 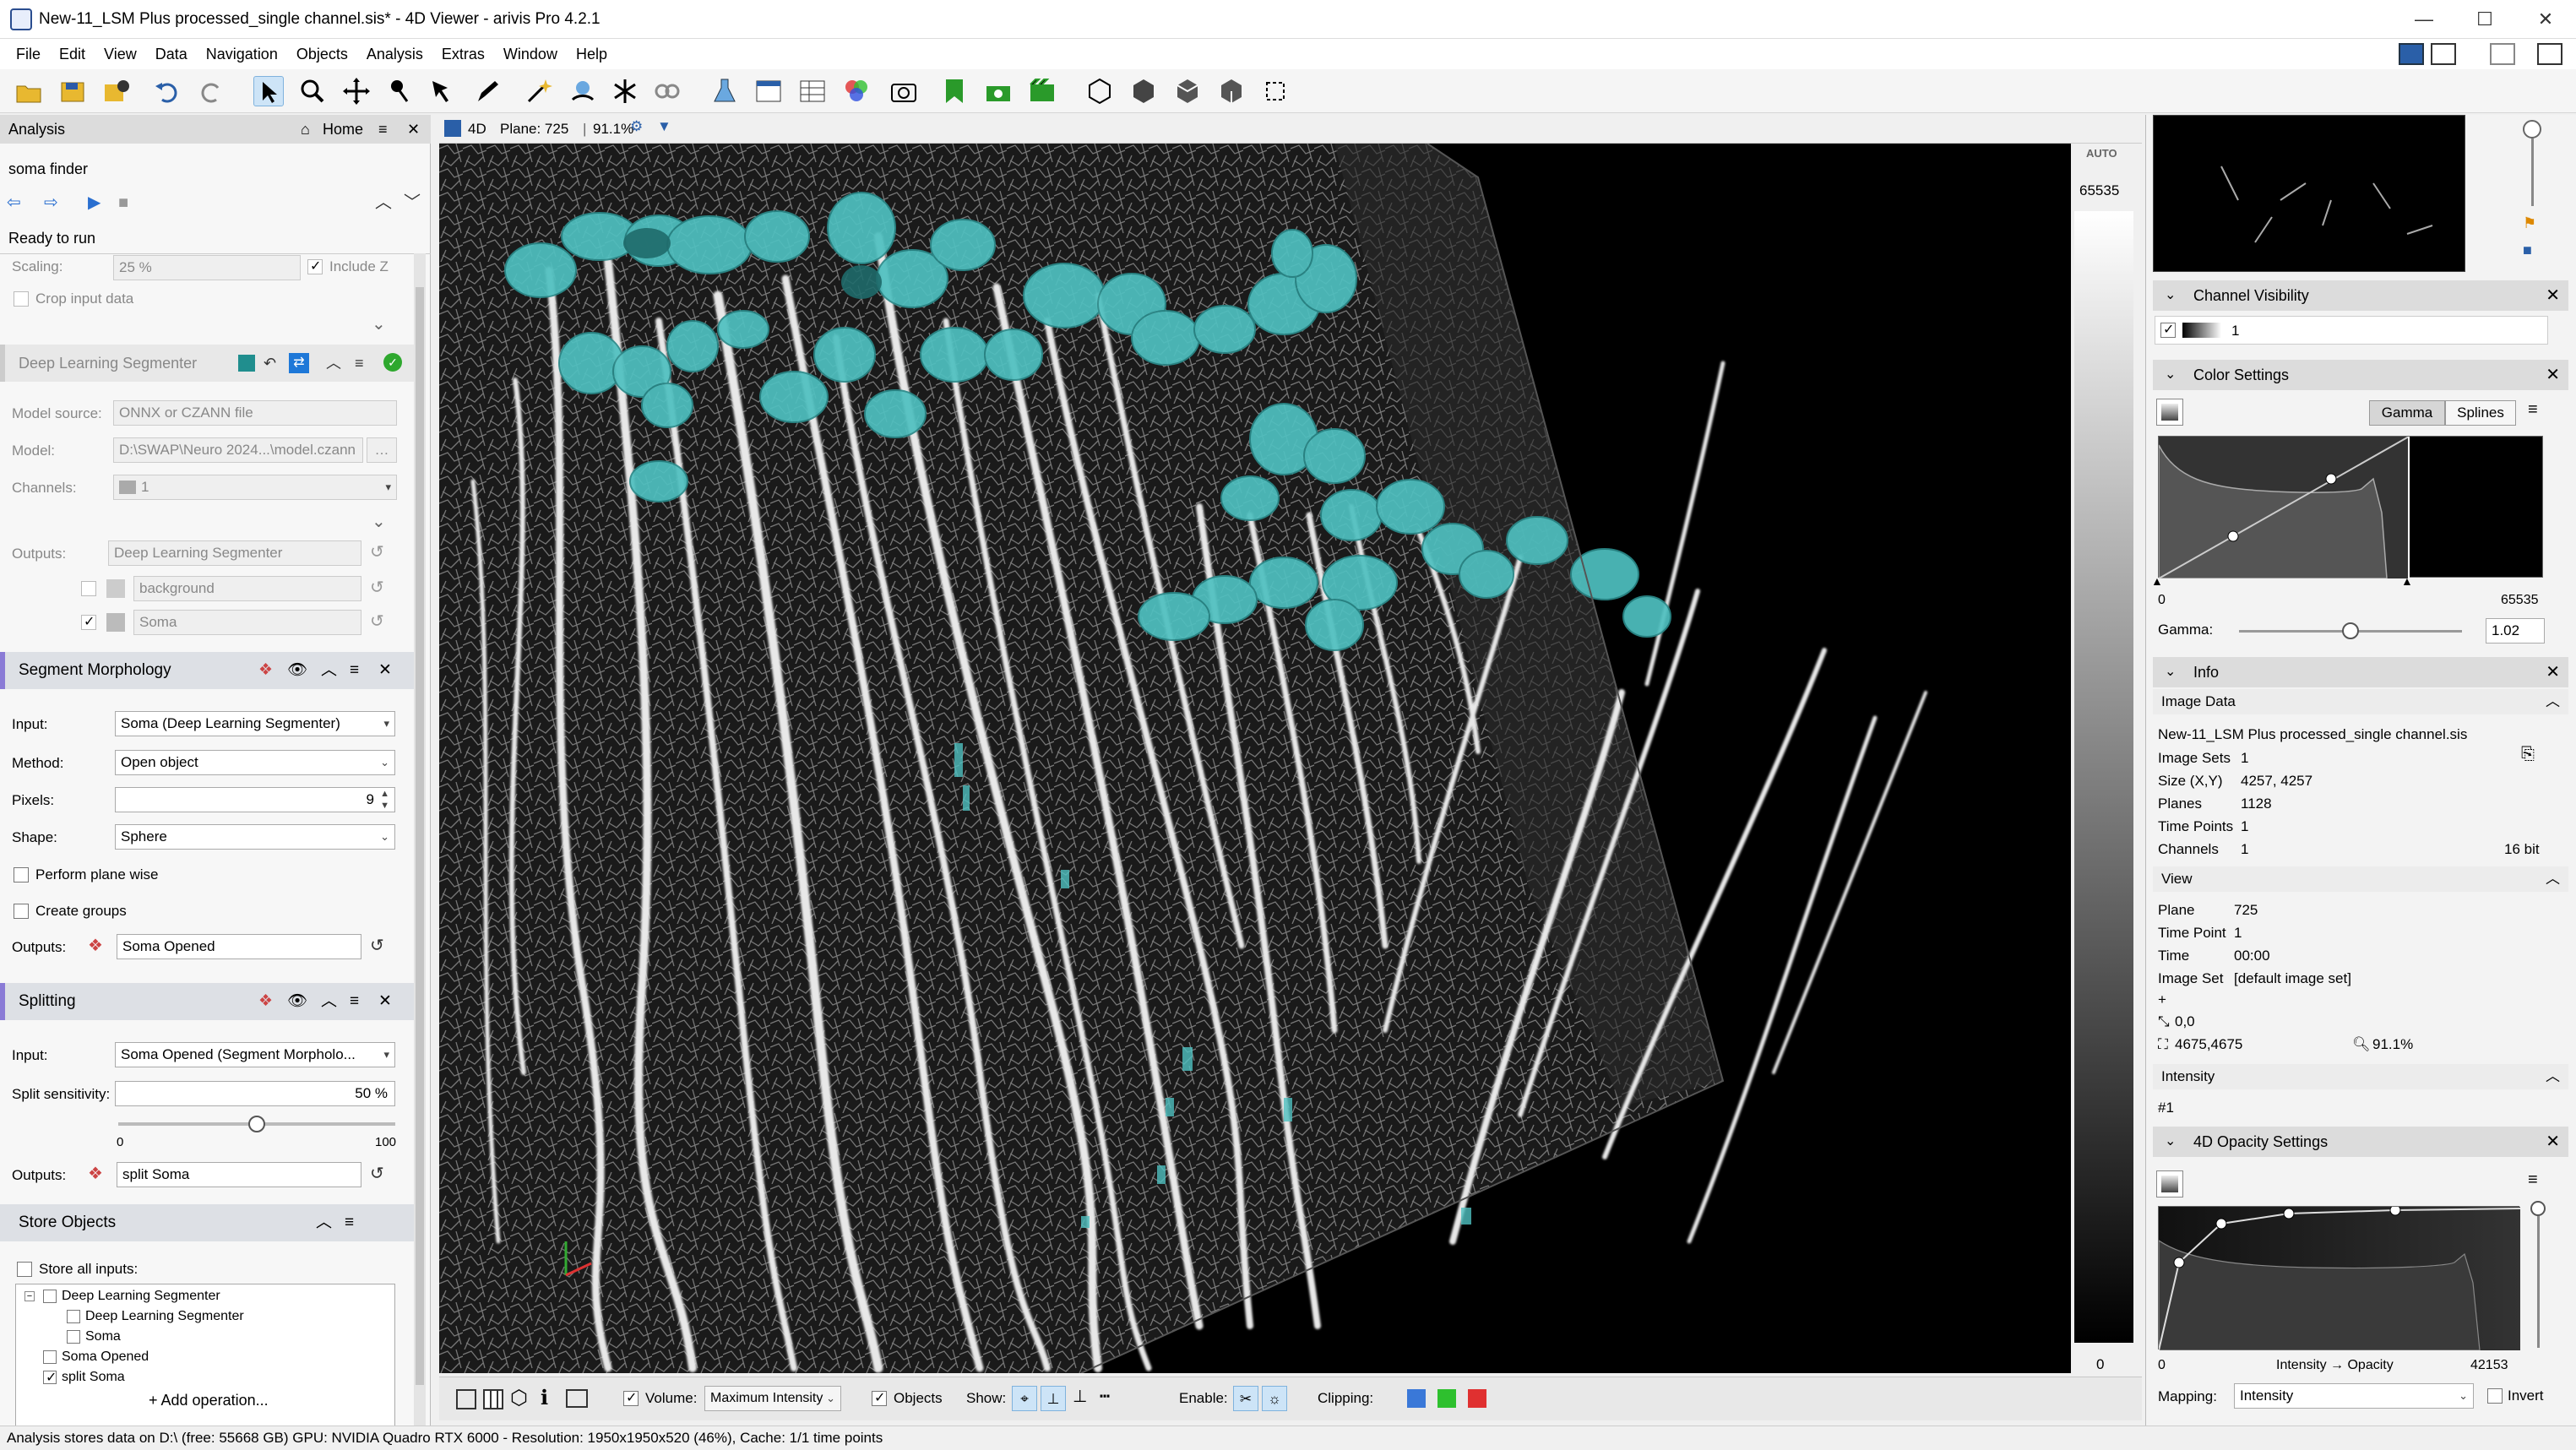 I want to click on include-z-checkbox, so click(x=315, y=266).